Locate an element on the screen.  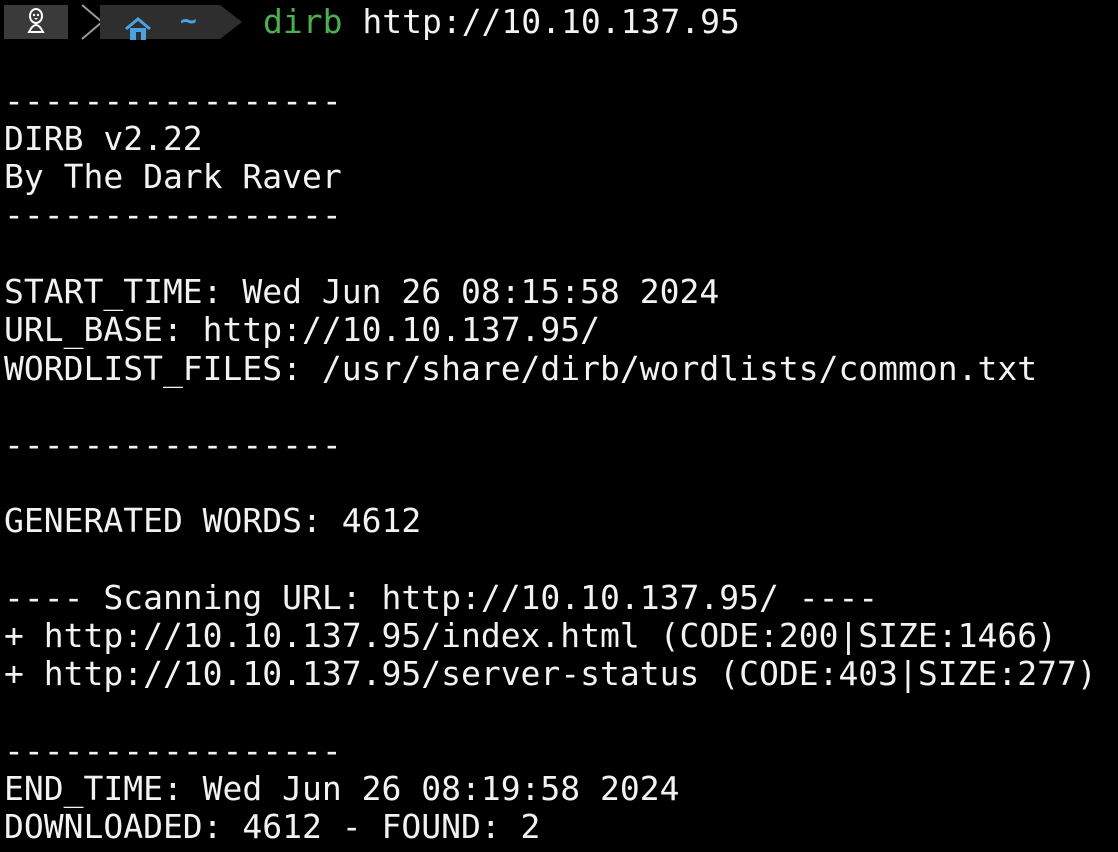
prompt-os-segment is located at coordinates (36, 22).